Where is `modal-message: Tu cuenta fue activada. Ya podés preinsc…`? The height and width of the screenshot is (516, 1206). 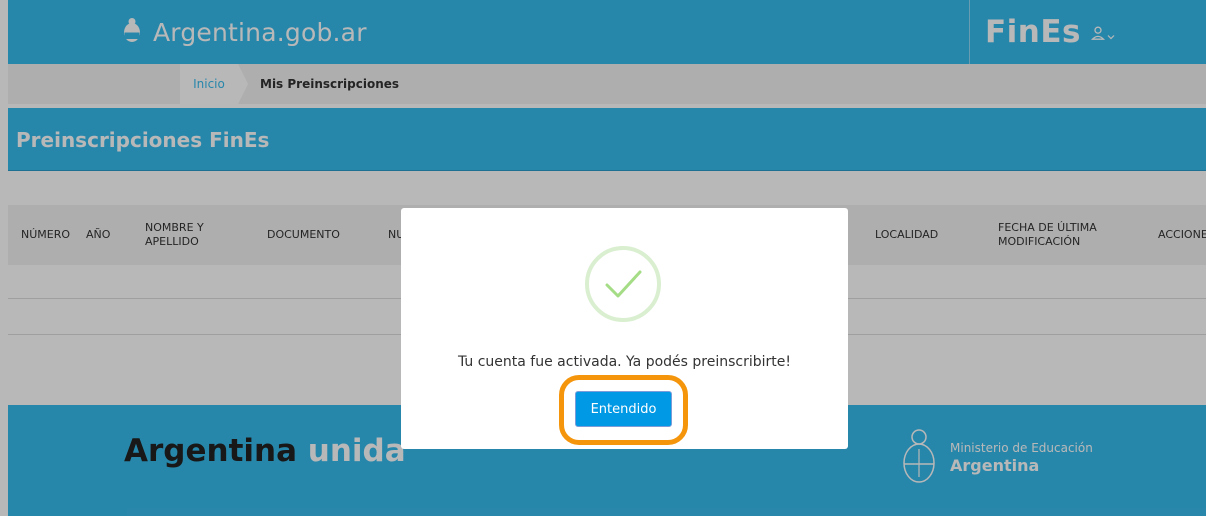
modal-message: Tu cuenta fue activada. Ya podés preinsc… is located at coordinates (624, 362).